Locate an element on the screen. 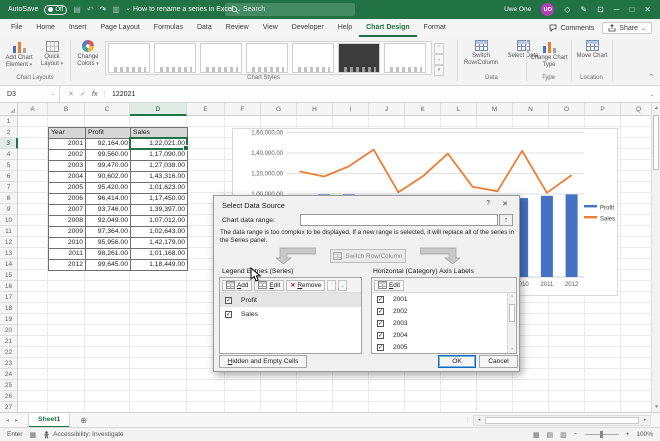  menu-tab-format: Format is located at coordinates (435, 28).